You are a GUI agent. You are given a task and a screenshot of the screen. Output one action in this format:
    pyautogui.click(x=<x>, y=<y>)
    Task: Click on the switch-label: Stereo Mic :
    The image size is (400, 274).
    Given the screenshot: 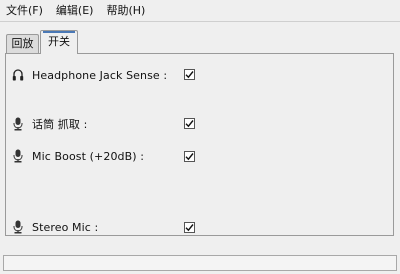 What is the action you would take?
    pyautogui.click(x=65, y=227)
    